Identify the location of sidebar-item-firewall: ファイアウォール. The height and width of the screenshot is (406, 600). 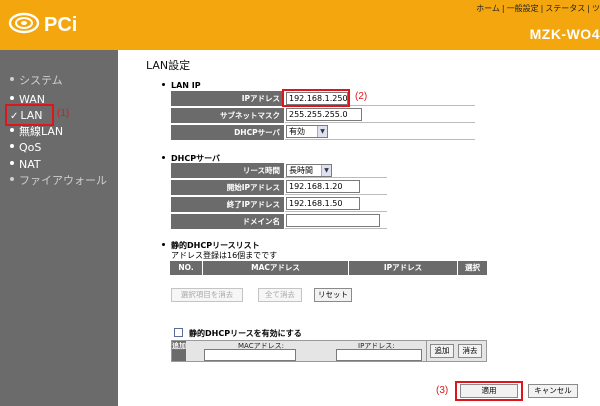
(60, 180).